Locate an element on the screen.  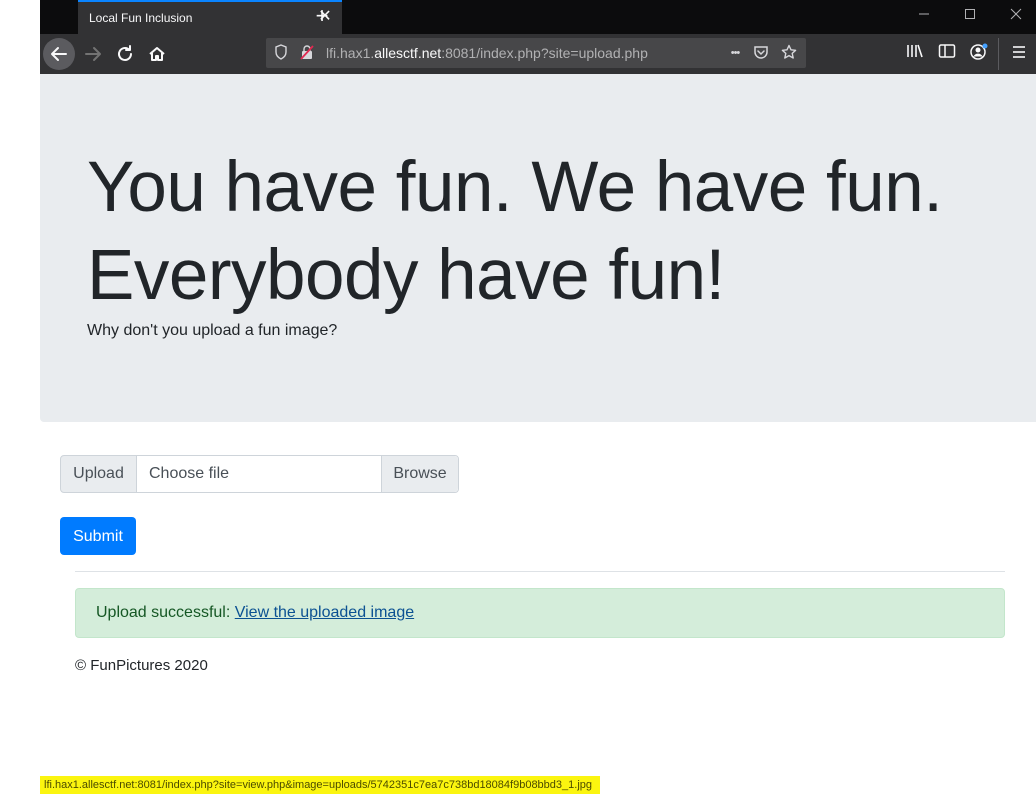
bookmark-star-icon is located at coordinates (789, 53).